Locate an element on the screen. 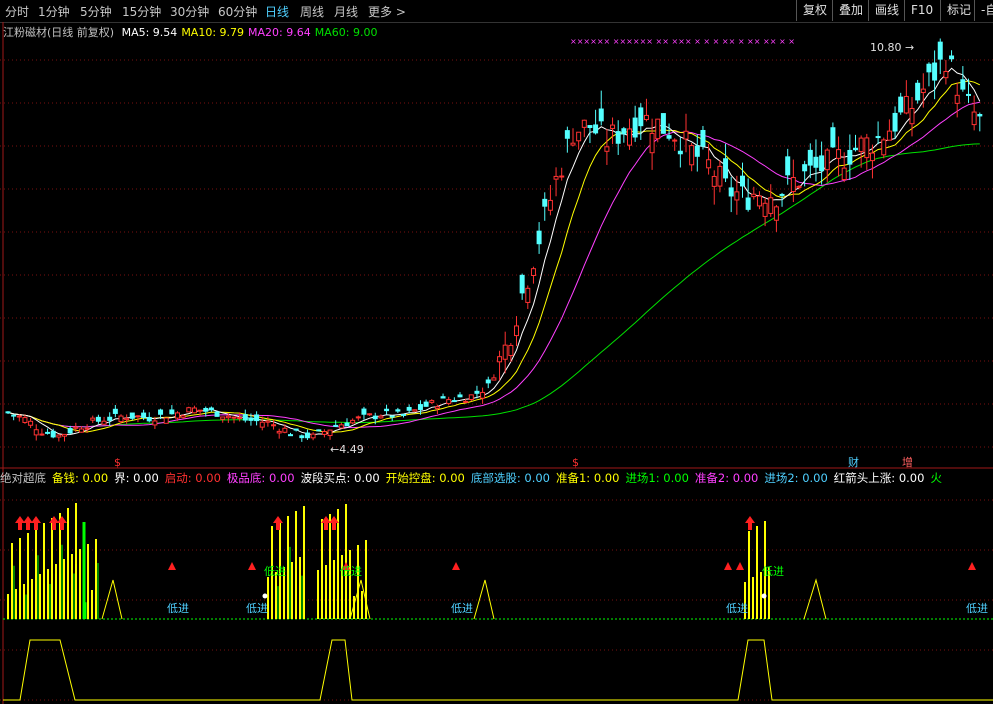 The image size is (993, 704). indicator-legend-item-5: 波段买点: 0.00 is located at coordinates (340, 478).